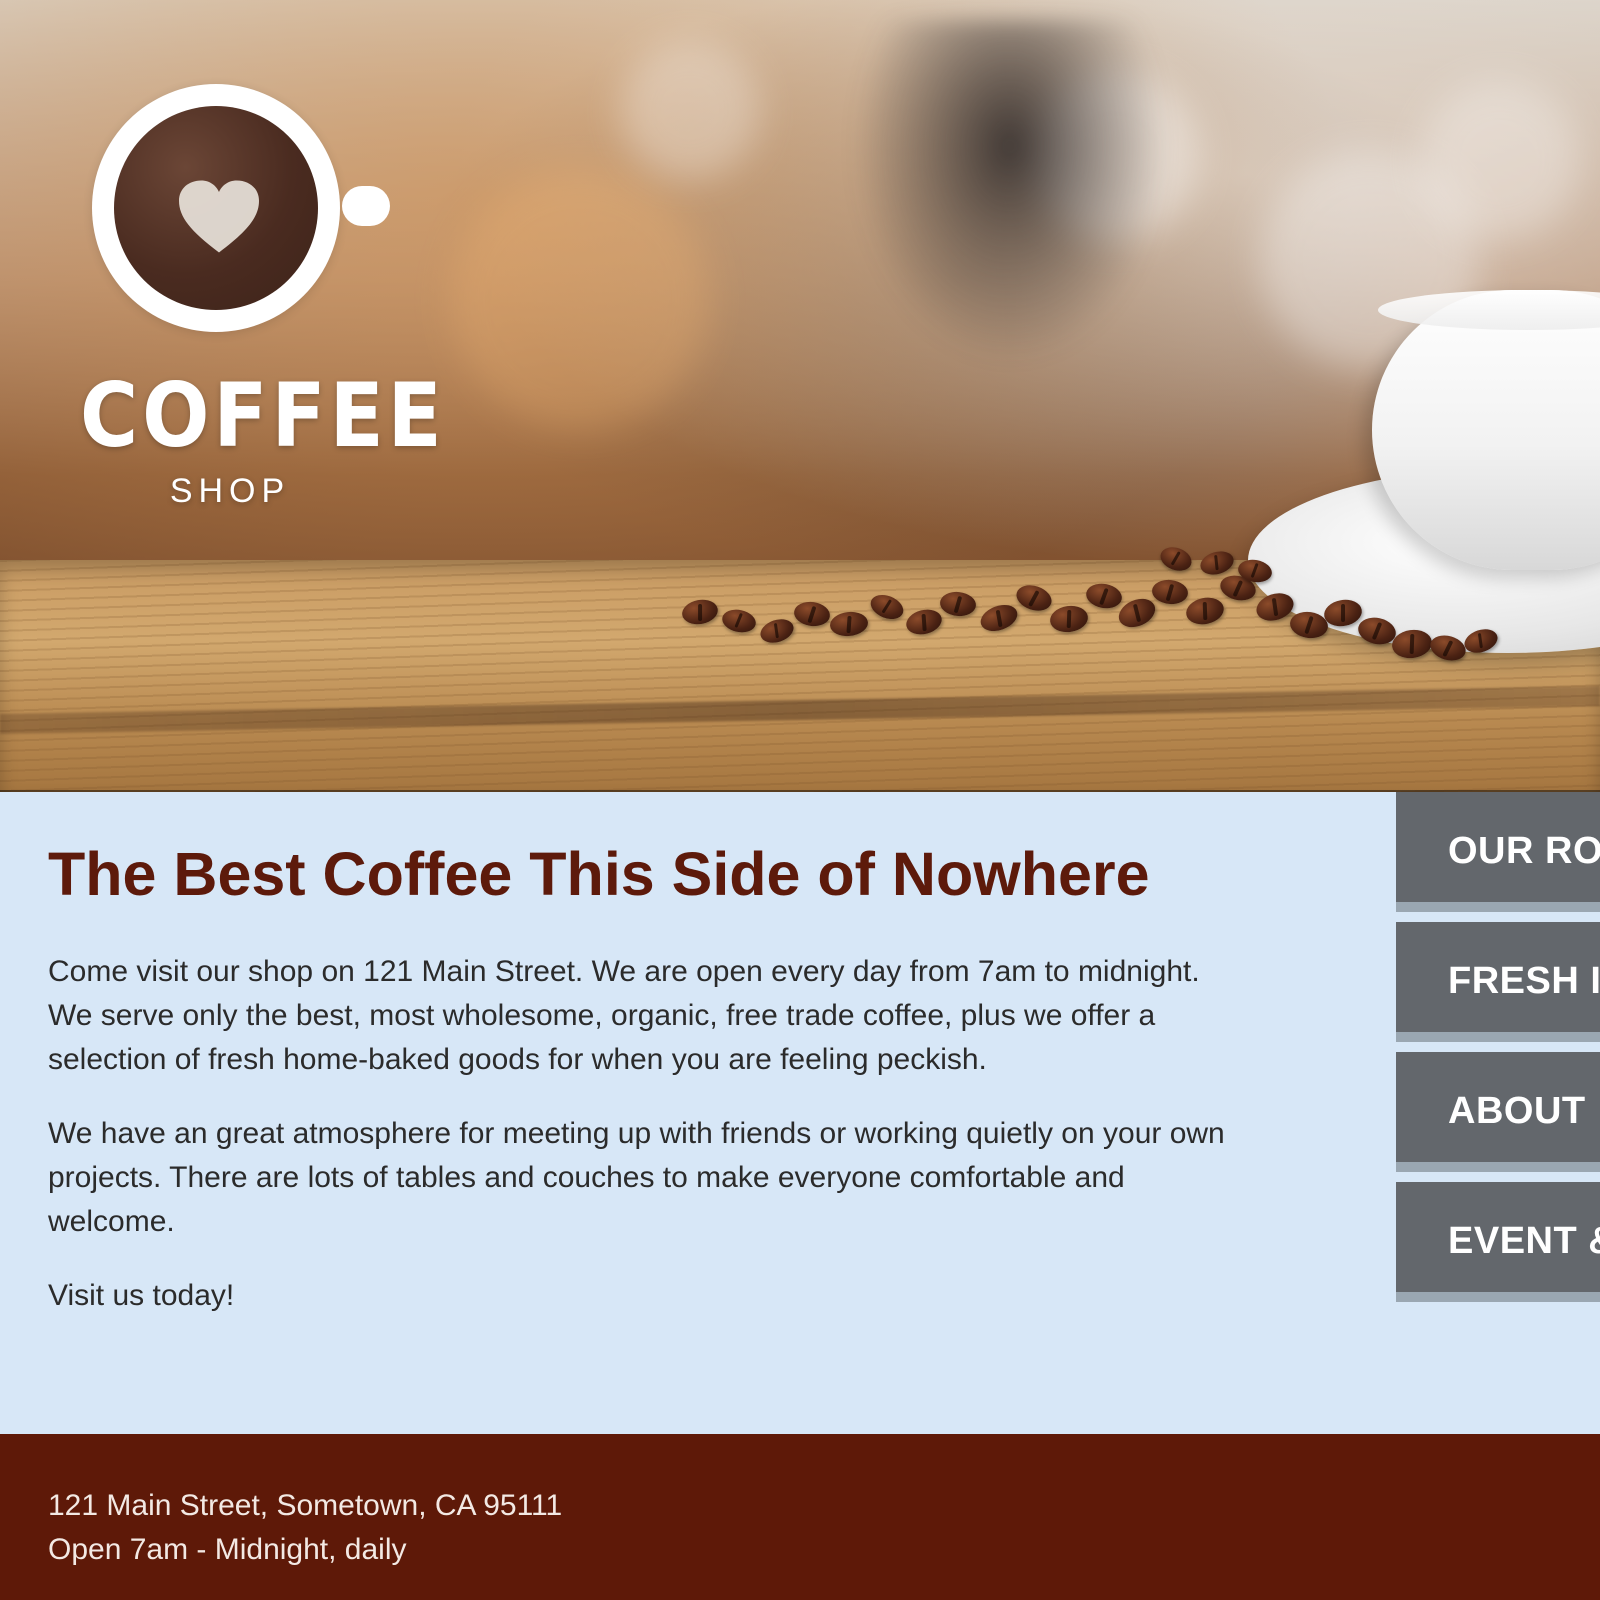  Describe the element at coordinates (800, 791) in the screenshot. I see `hero-divider` at that location.